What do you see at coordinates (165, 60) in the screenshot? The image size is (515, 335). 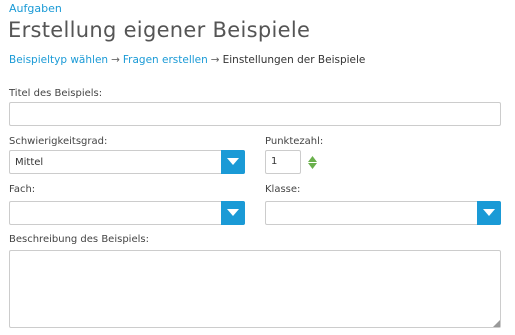 I see `breadcrumb-step-fragen: Fragen erstellen` at bounding box center [165, 60].